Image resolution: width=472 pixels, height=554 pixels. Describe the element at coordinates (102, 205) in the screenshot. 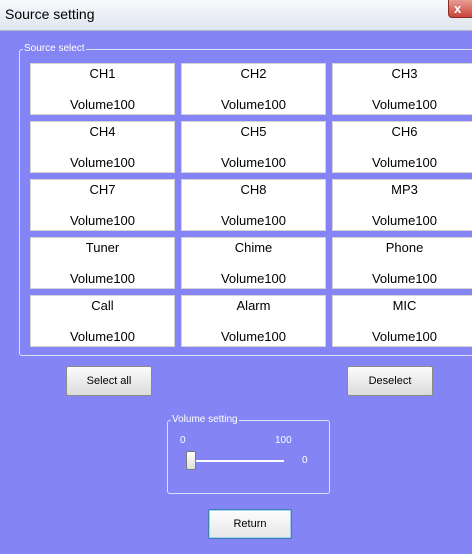

I see `source-button-ch7: CH7 Volume100` at that location.